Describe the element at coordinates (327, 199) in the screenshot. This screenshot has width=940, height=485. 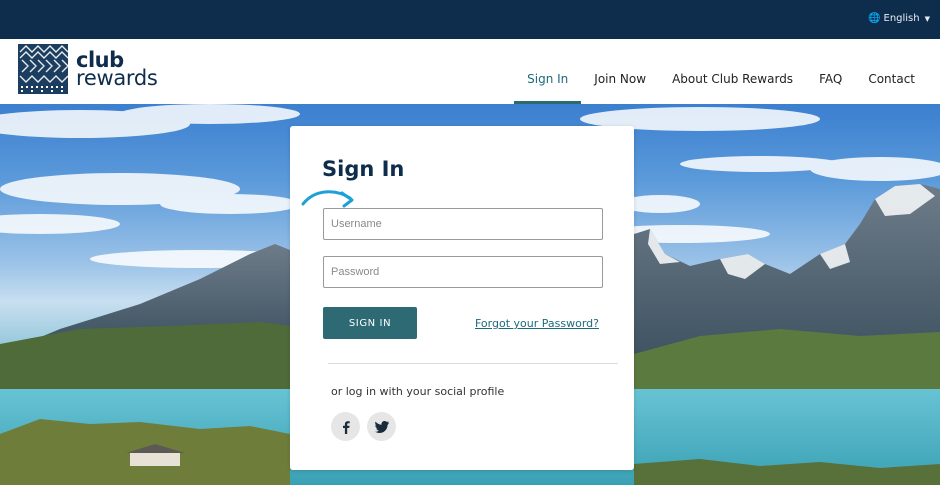
I see `curved-arrow-icon` at that location.